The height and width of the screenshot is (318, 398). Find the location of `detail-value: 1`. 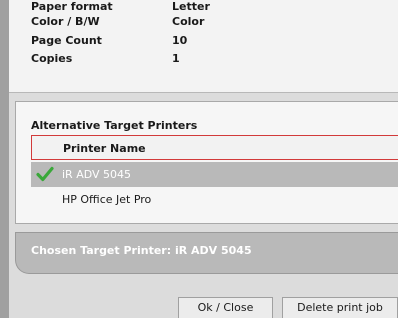

detail-value: 1 is located at coordinates (176, 58).